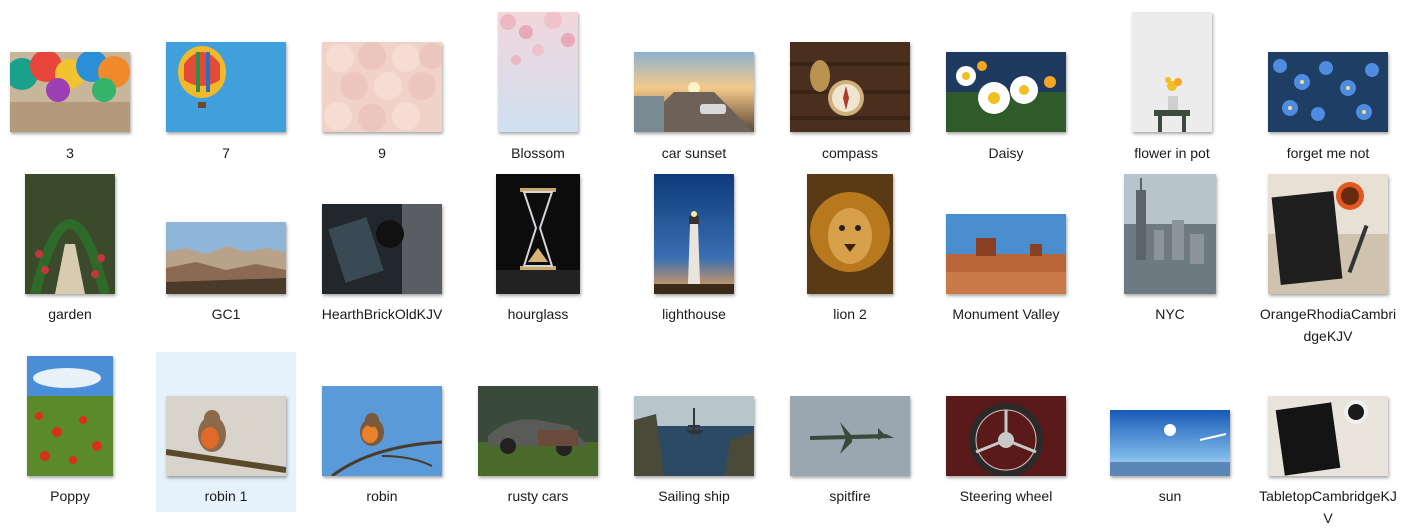  I want to click on file-item: compass, so click(850, 88).